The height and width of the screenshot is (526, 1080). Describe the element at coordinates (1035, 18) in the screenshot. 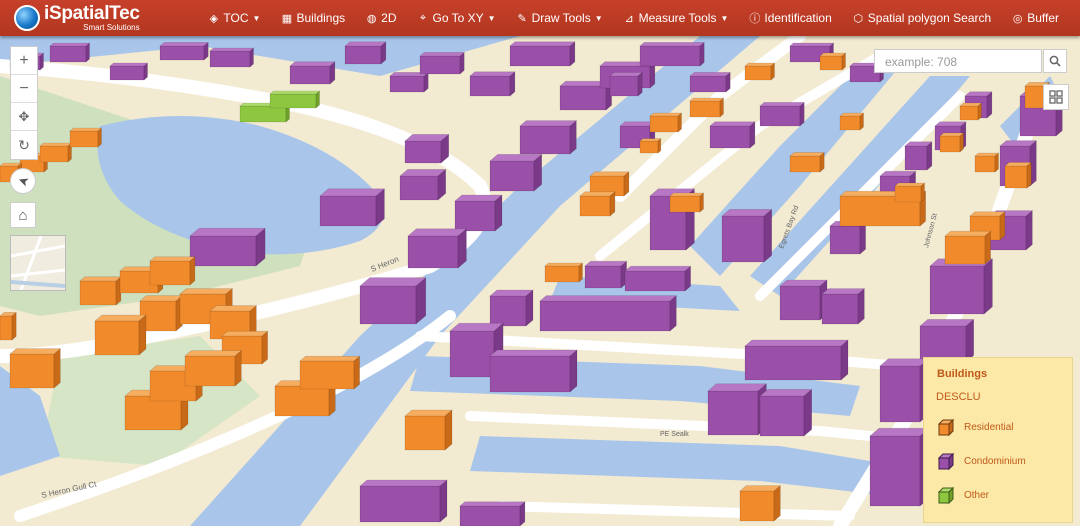

I see `menu-buffer: ◎ Buffer` at that location.